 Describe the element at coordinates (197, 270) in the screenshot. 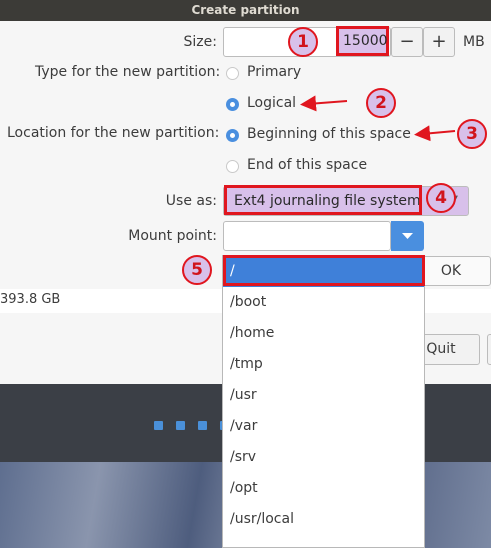

I see `annotation-badge-5: 5` at that location.